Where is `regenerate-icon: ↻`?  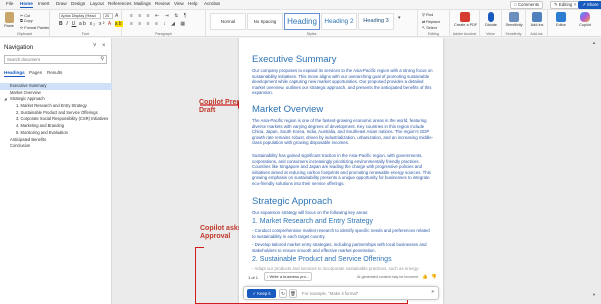
regenerate-icon: ↻ is located at coordinates (283, 293).